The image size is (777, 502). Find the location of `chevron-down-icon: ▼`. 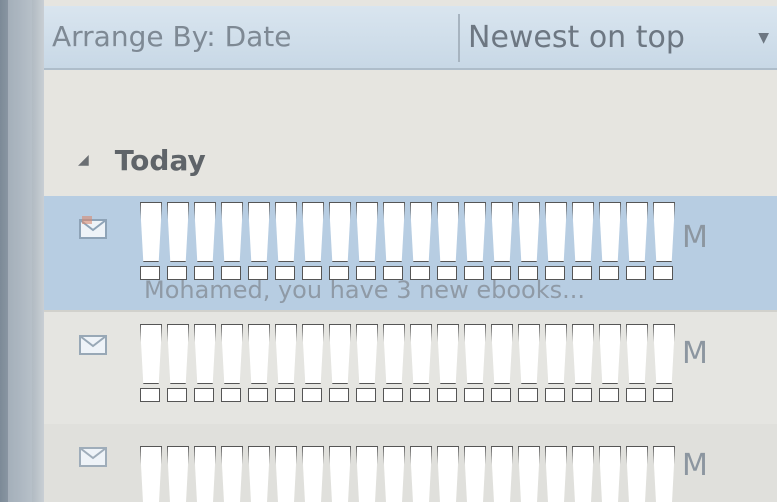

chevron-down-icon: ▼ is located at coordinates (763, 38).